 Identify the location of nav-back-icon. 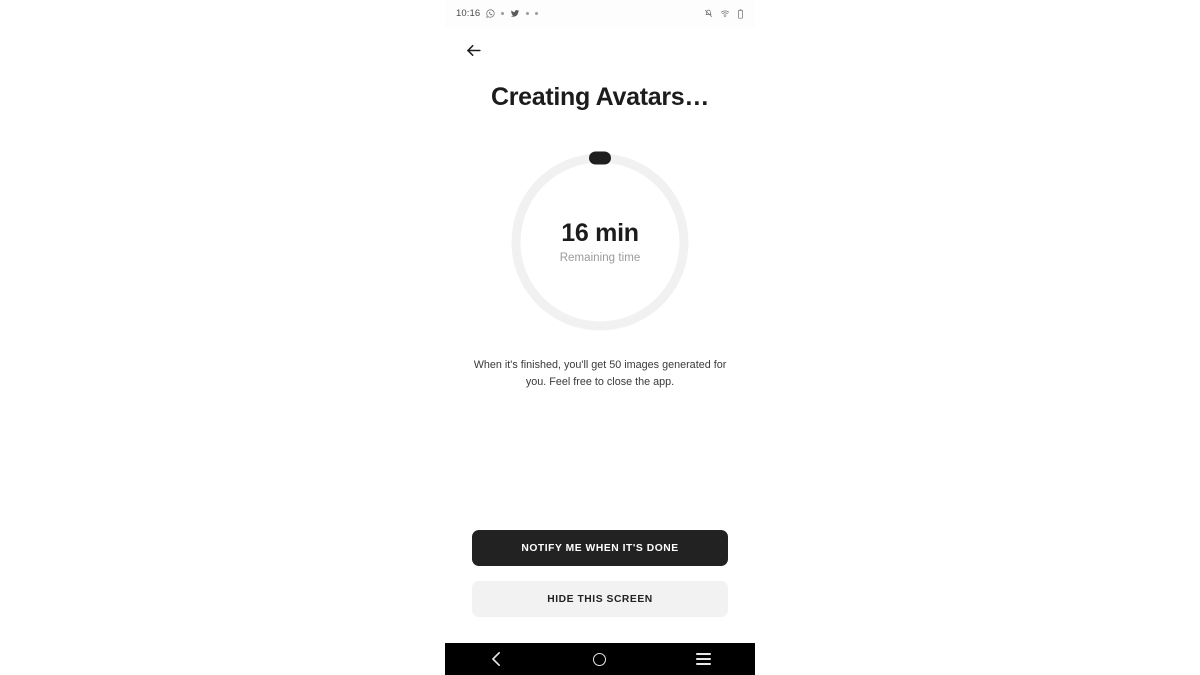
(497, 659).